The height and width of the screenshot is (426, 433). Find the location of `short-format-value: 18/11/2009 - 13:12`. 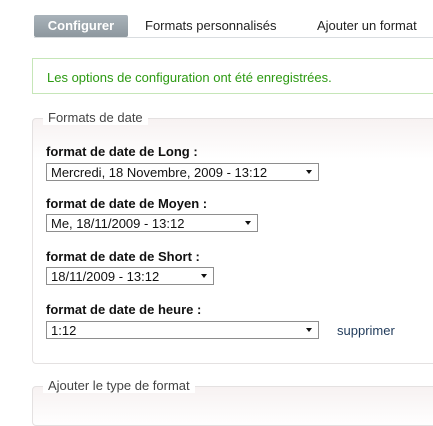

short-format-value: 18/11/2009 - 13:12 is located at coordinates (105, 276).